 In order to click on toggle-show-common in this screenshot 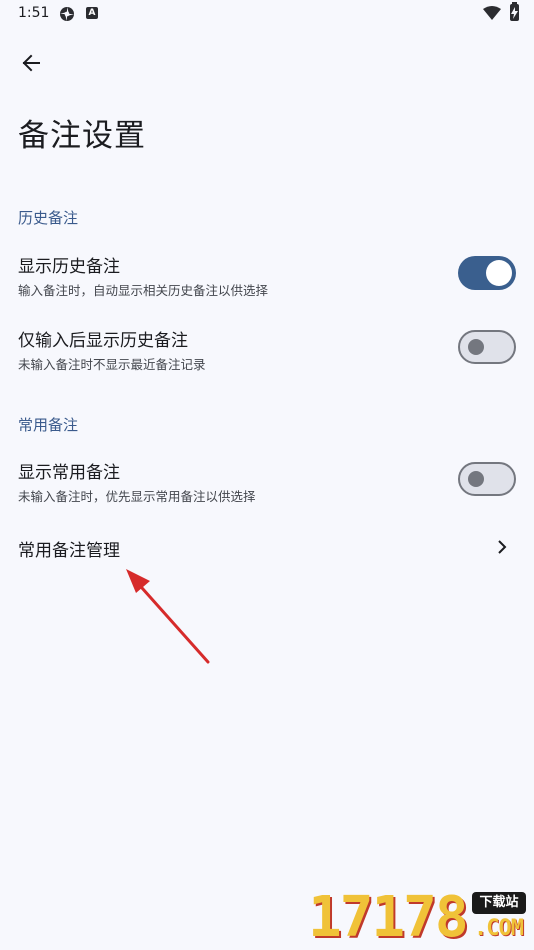, I will do `click(487, 479)`.